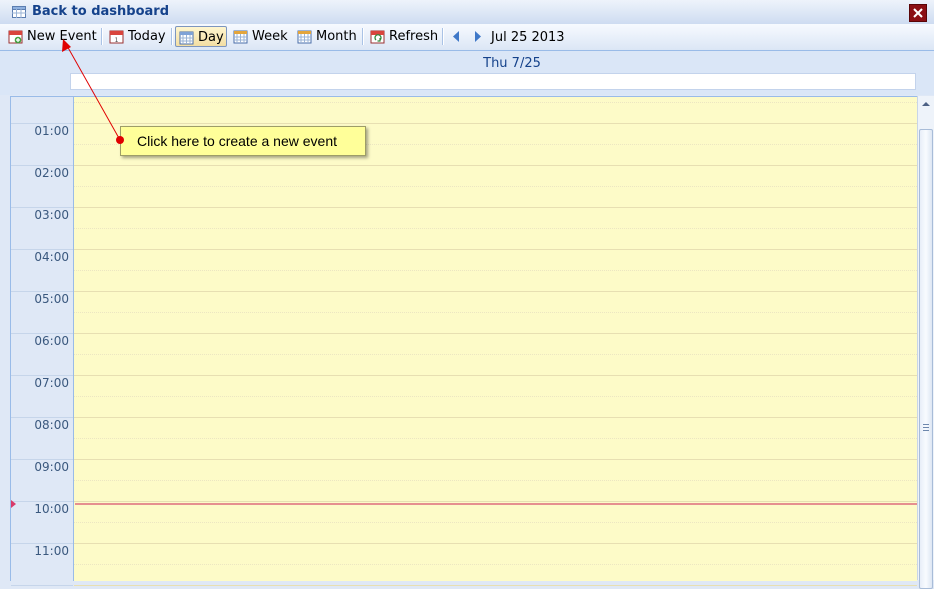  What do you see at coordinates (51, 551) in the screenshot?
I see `hour-label: 11:00` at bounding box center [51, 551].